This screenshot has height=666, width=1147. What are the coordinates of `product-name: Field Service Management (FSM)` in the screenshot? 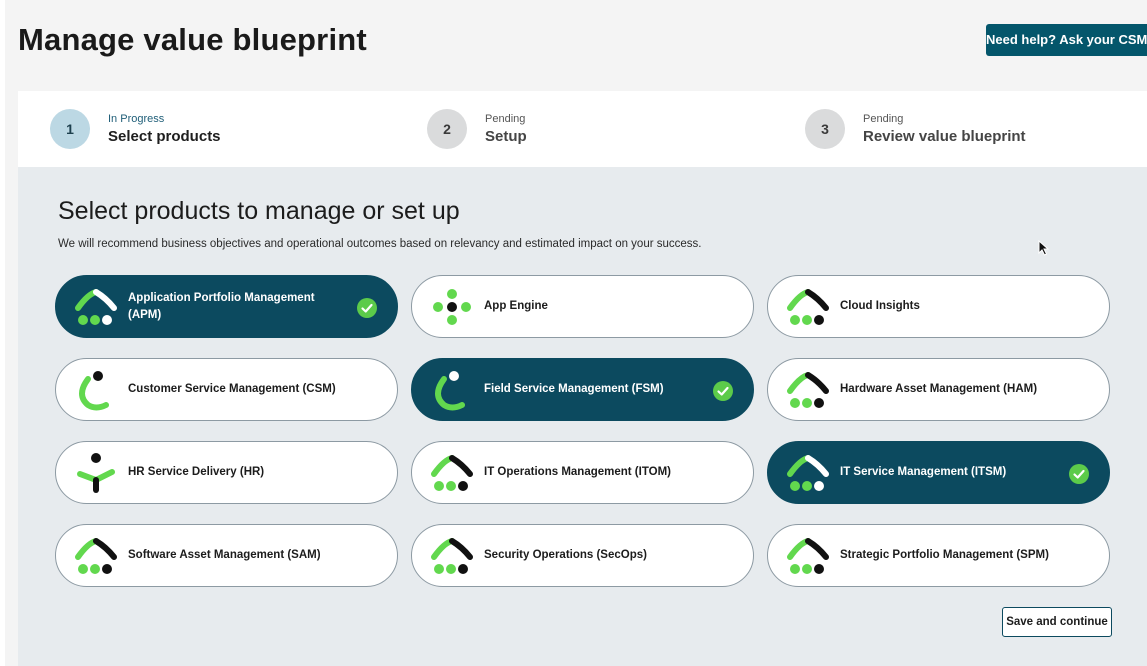 It's located at (574, 389).